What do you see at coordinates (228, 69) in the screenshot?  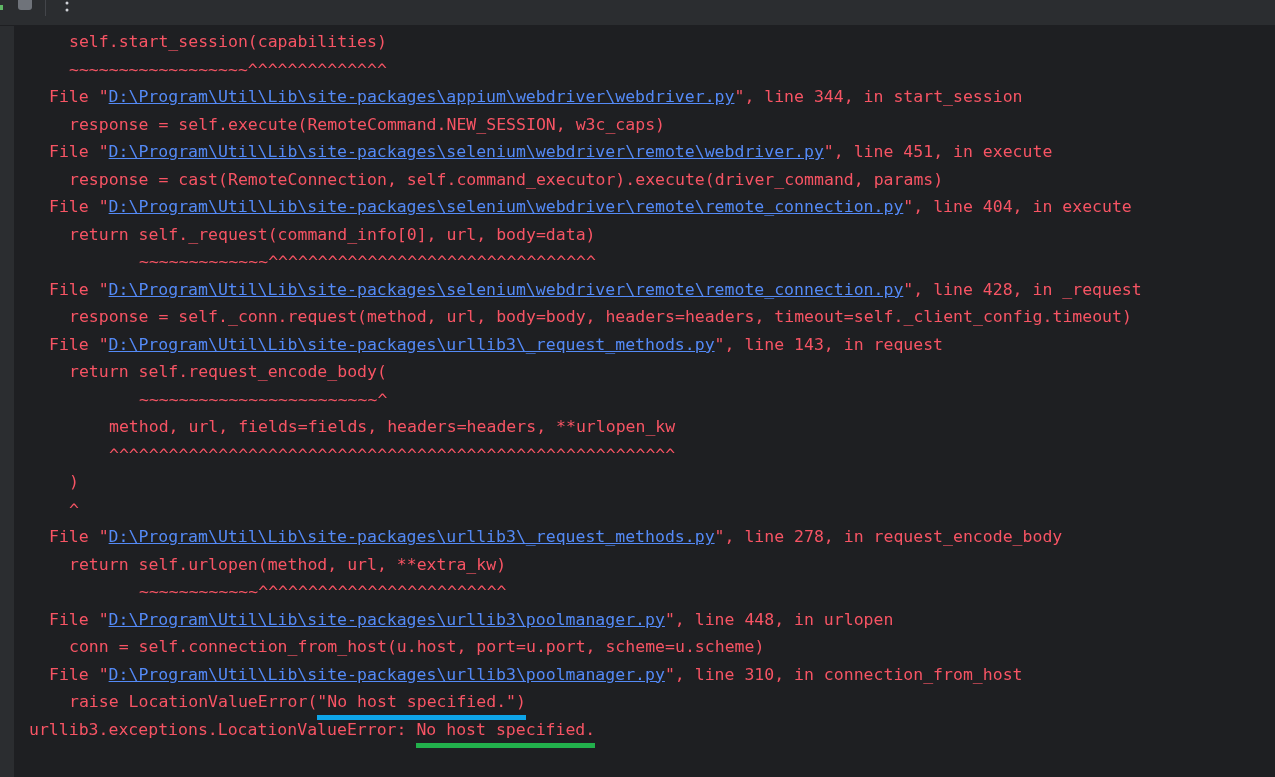 I see `traceback-text: ~~~~~~~~~~~~~~~~~~^^^^^^^^^^^^^^` at bounding box center [228, 69].